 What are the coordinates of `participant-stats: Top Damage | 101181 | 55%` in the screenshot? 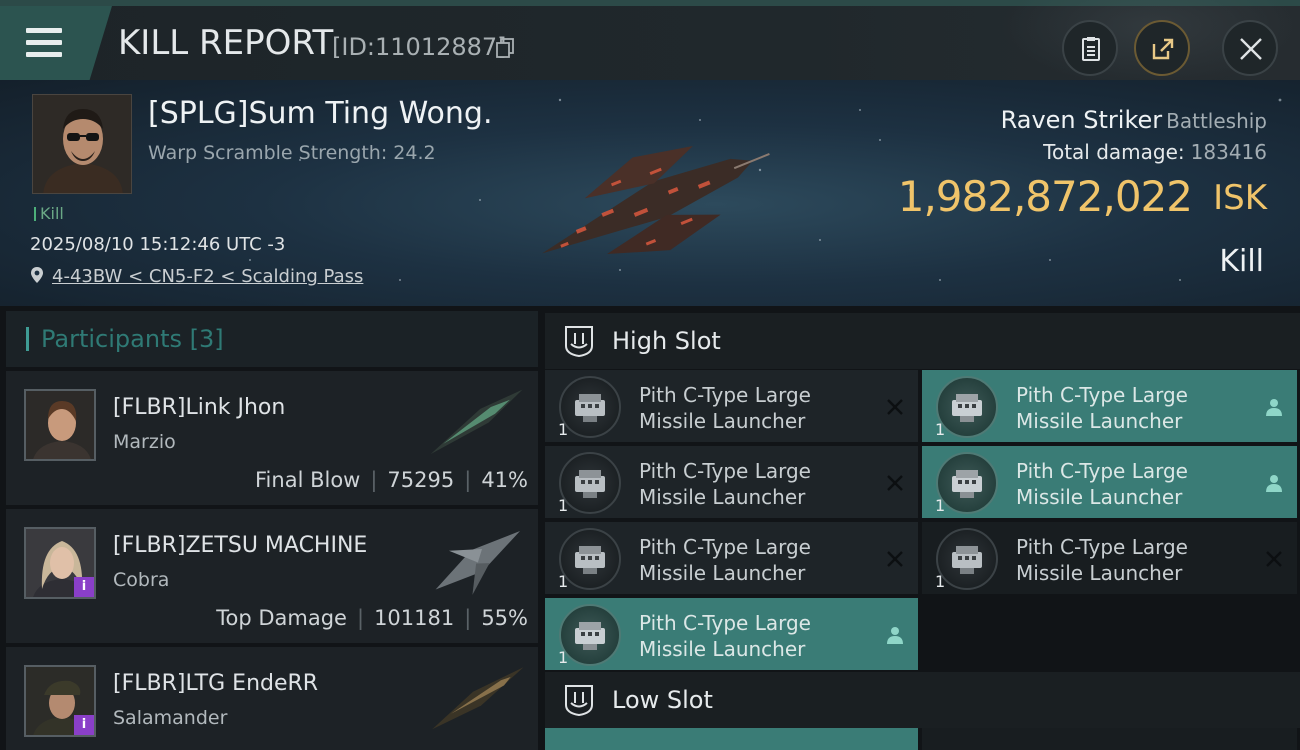 It's located at (372, 618).